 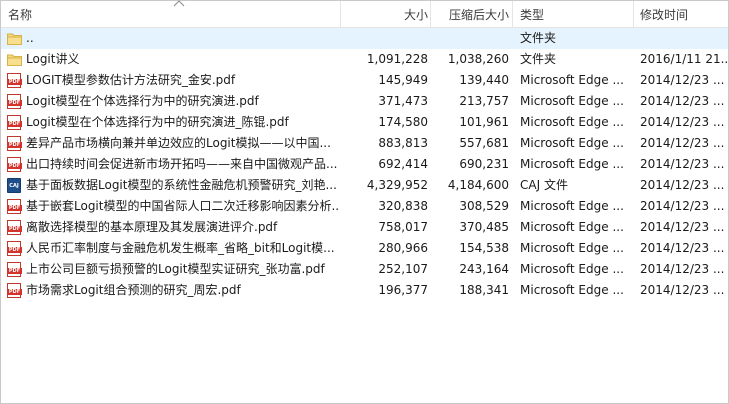 I want to click on caj-icon-label: CAJ, so click(x=14, y=186).